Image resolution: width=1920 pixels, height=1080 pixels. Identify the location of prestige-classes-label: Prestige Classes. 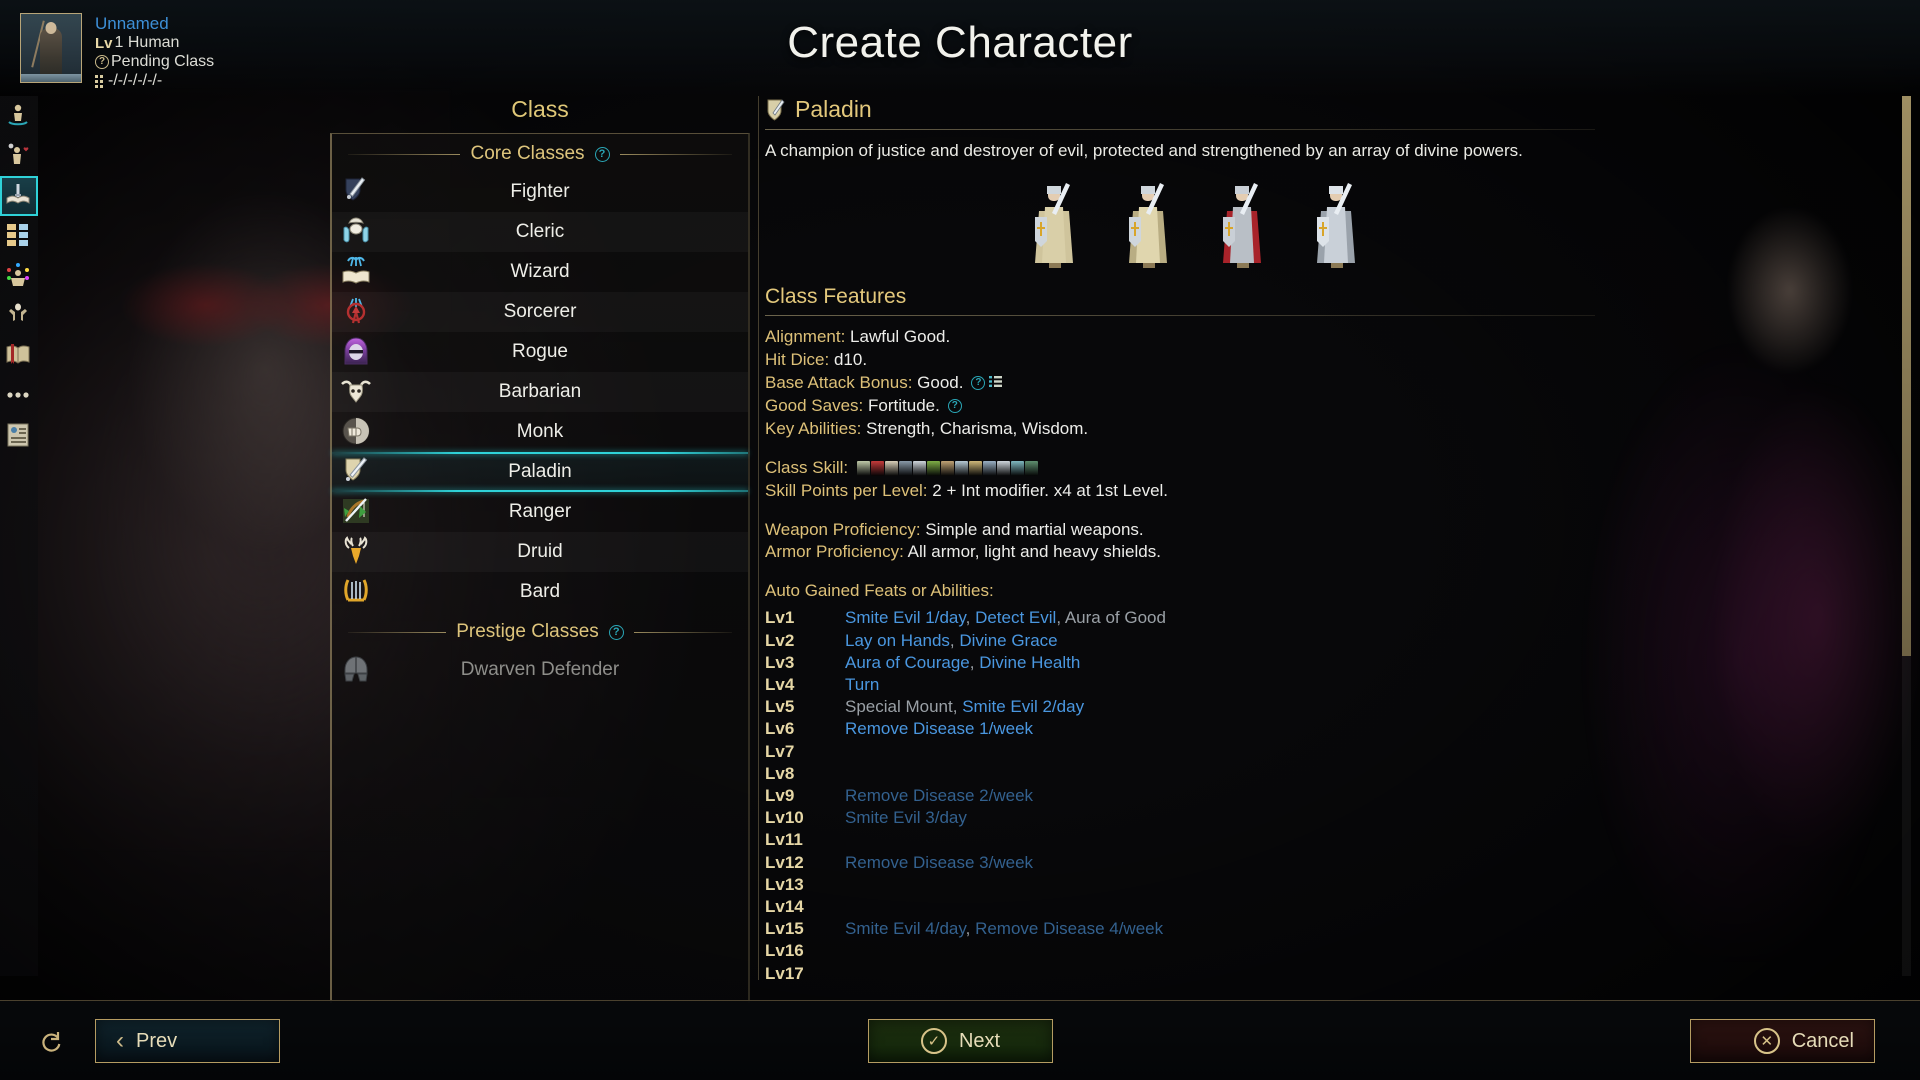
(527, 631).